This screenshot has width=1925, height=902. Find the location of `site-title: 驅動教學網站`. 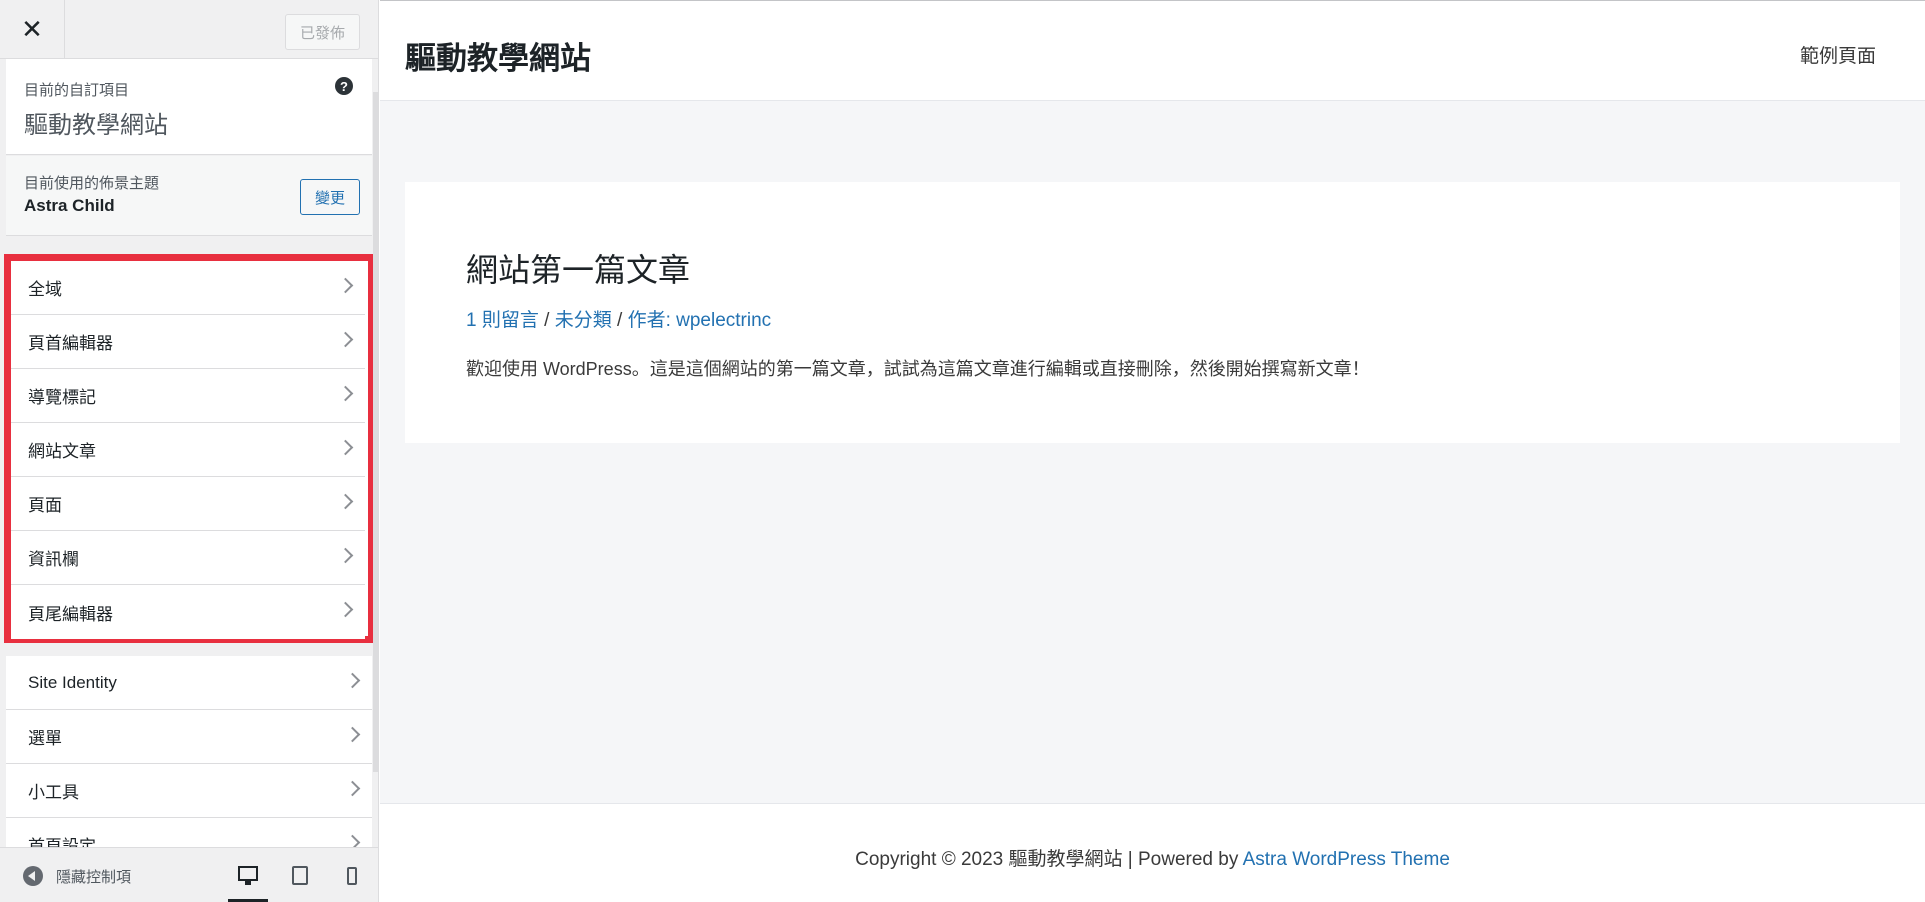

site-title: 驅動教學網站 is located at coordinates (498, 55).